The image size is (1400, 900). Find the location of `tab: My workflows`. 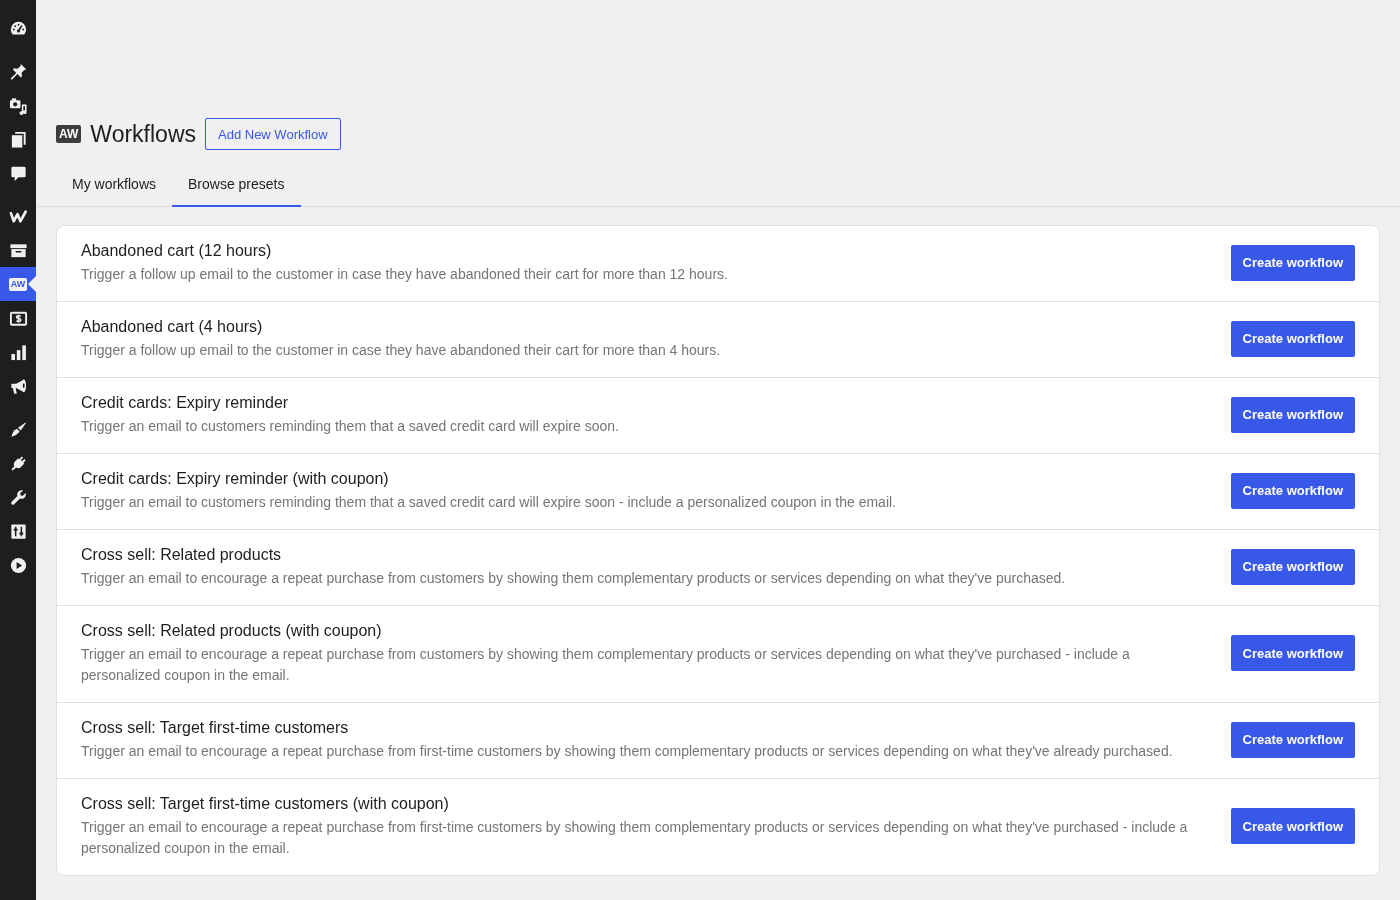

tab: My workflows is located at coordinates (114, 183).